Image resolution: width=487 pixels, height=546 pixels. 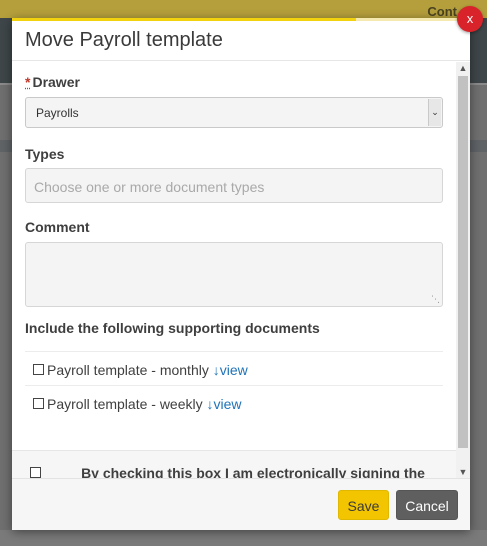 I want to click on required-mark: *, so click(x=28, y=82).